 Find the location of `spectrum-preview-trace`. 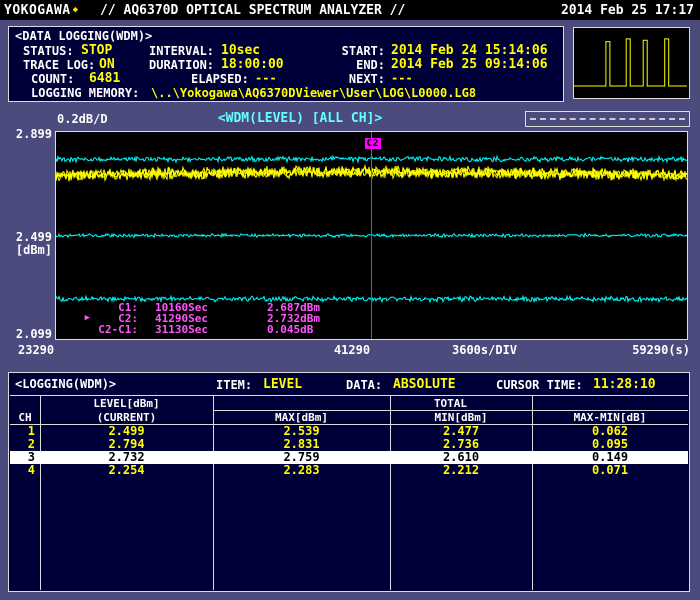

spectrum-preview-trace is located at coordinates (630, 62).